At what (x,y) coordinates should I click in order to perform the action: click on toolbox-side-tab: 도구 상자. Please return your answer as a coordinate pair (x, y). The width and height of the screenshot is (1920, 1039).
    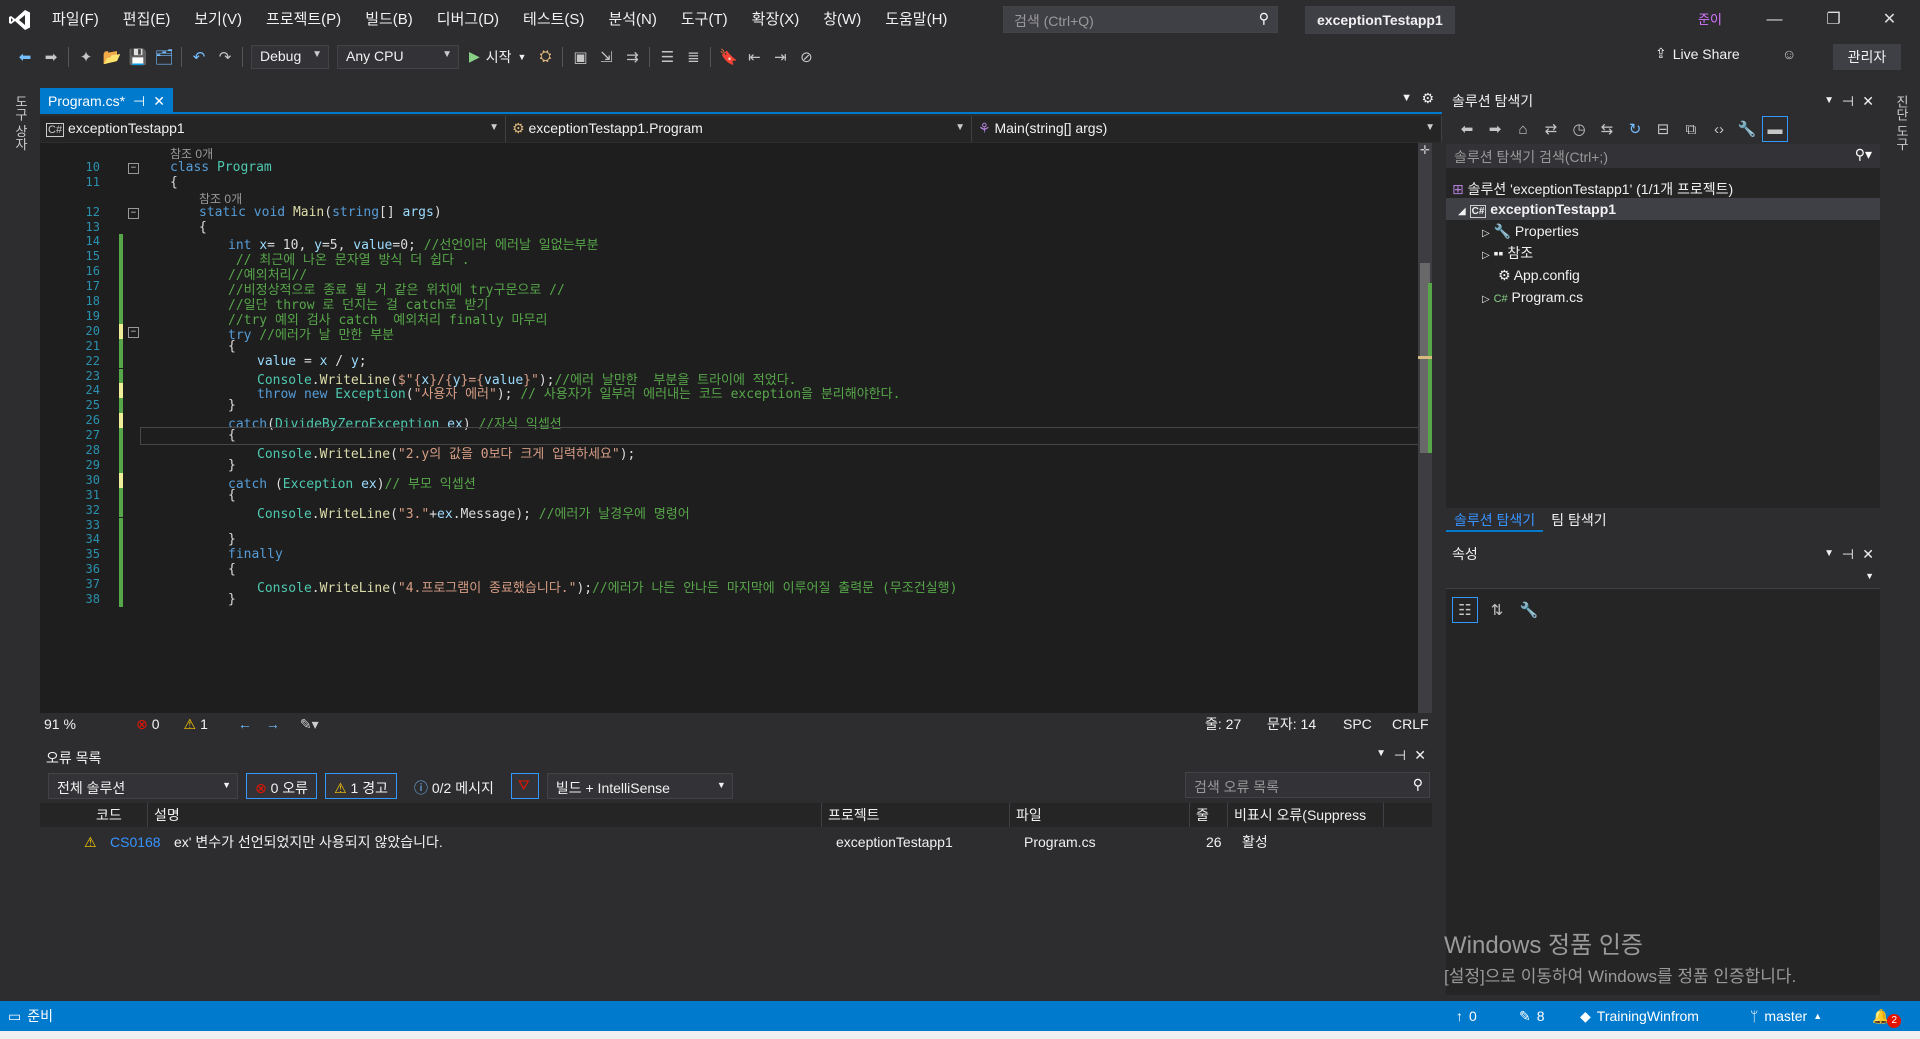
    Looking at the image, I should click on (19, 123).